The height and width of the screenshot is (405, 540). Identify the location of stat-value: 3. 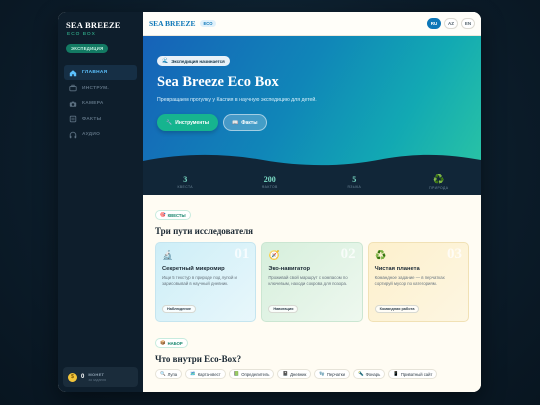
(185, 179).